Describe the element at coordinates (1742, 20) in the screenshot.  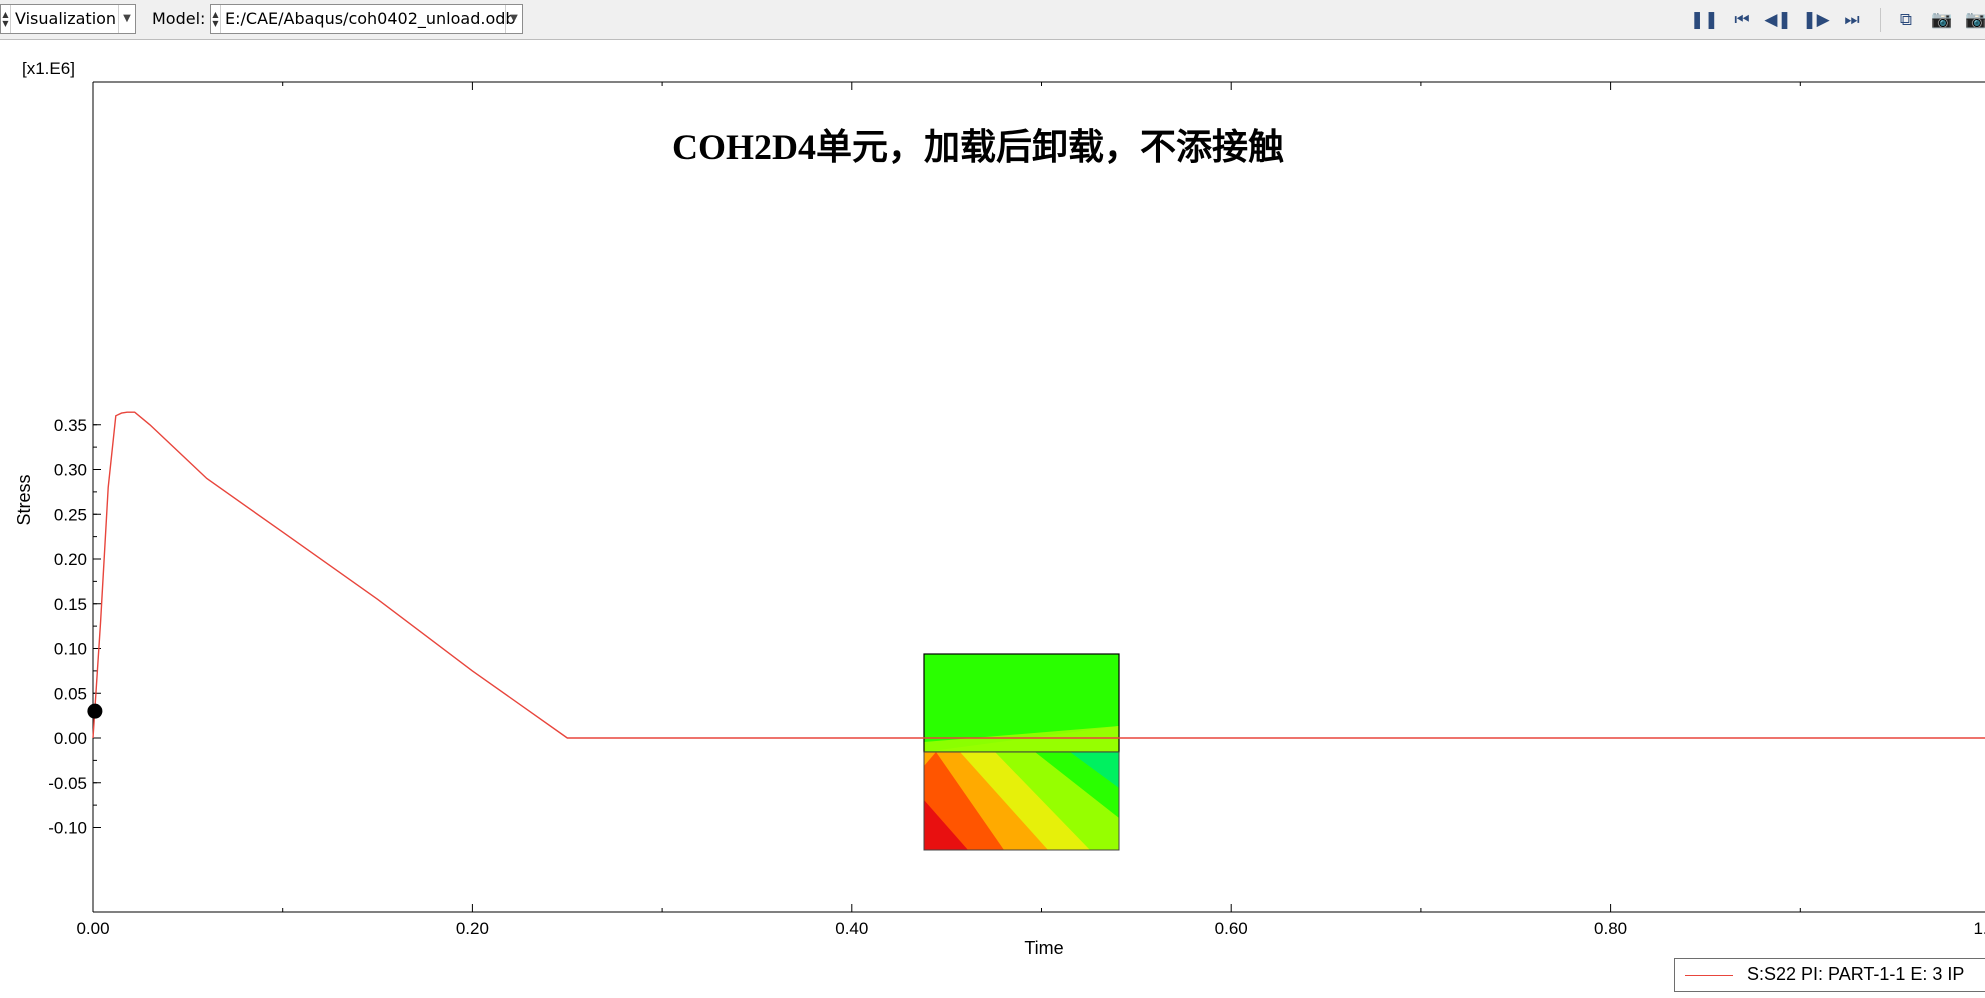
I see `first-frame-icon: ⏮` at that location.